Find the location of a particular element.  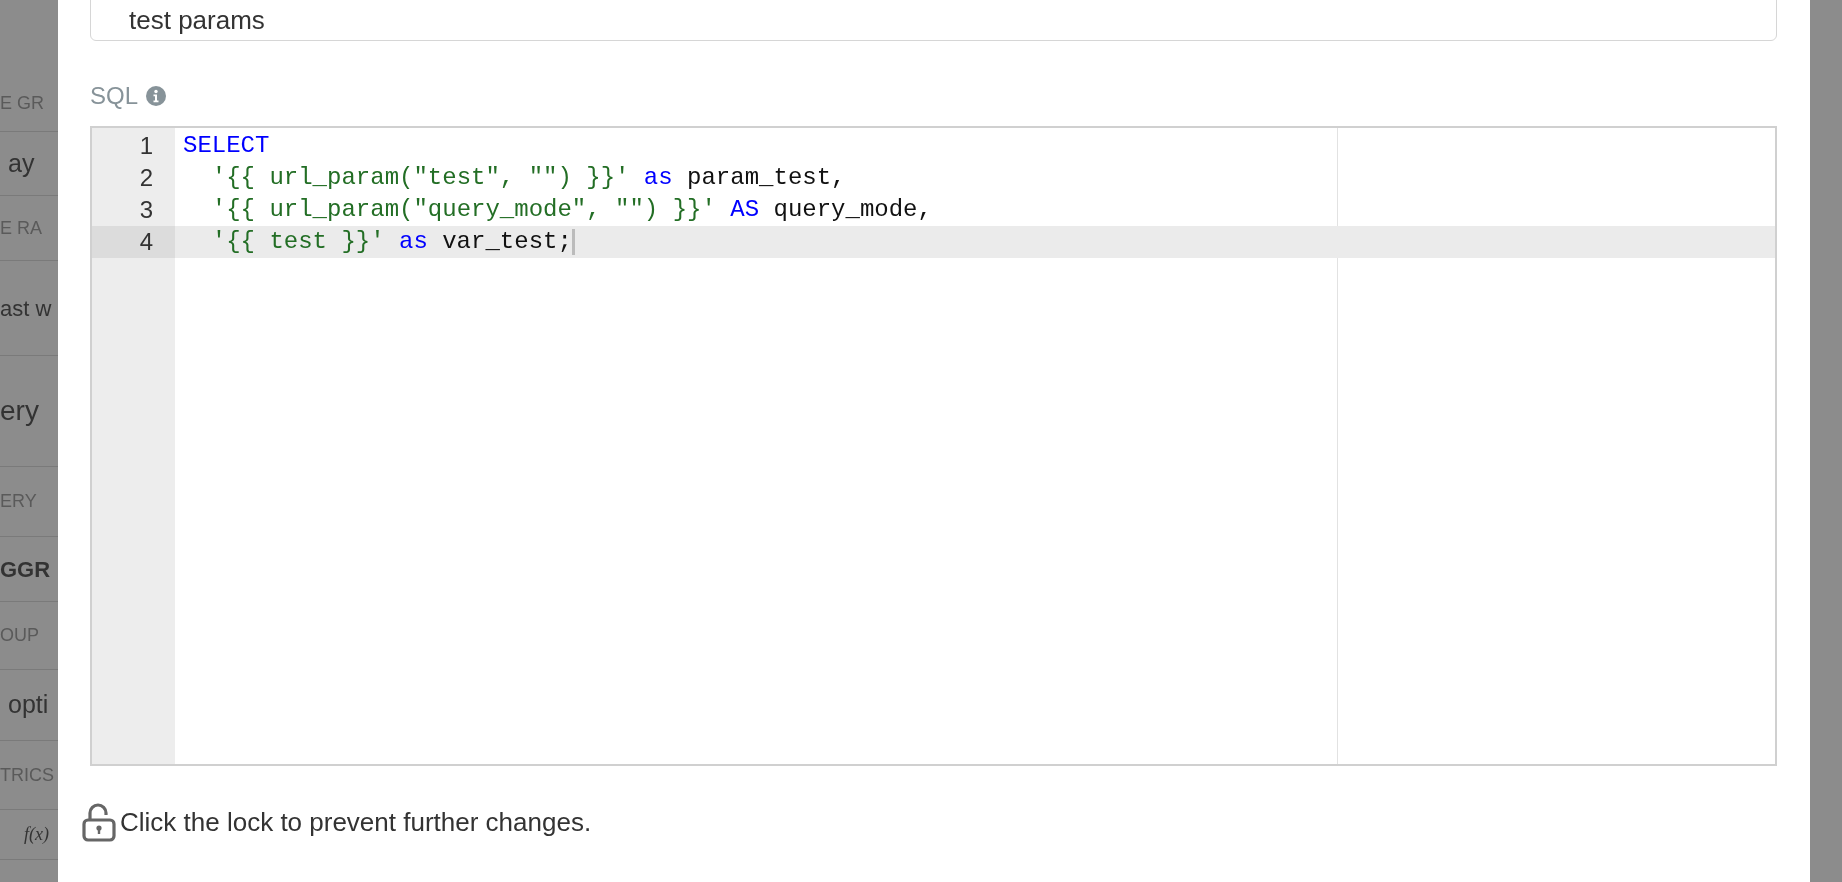

line-number: 4 is located at coordinates (133, 242).